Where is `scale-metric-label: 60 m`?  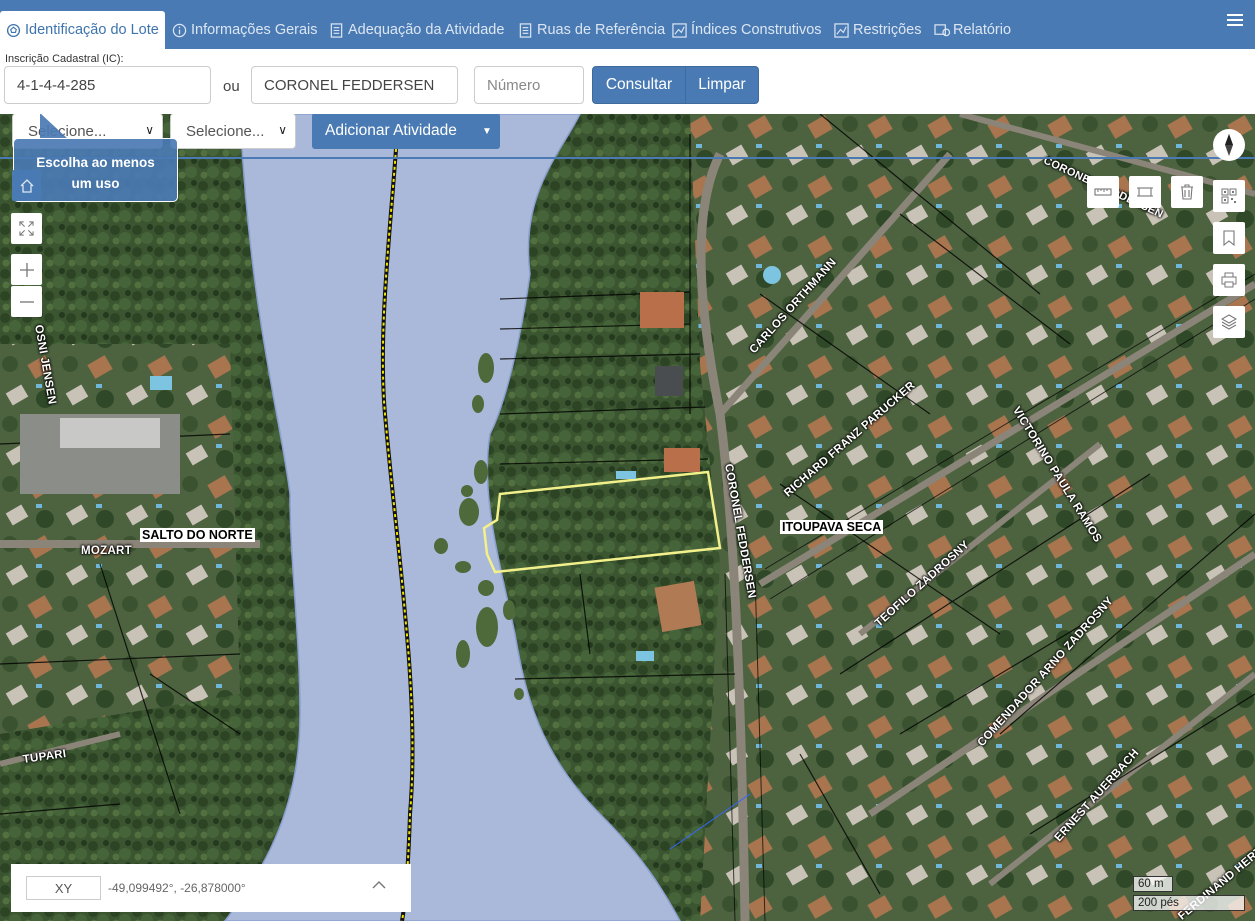
scale-metric-label: 60 m is located at coordinates (1153, 884).